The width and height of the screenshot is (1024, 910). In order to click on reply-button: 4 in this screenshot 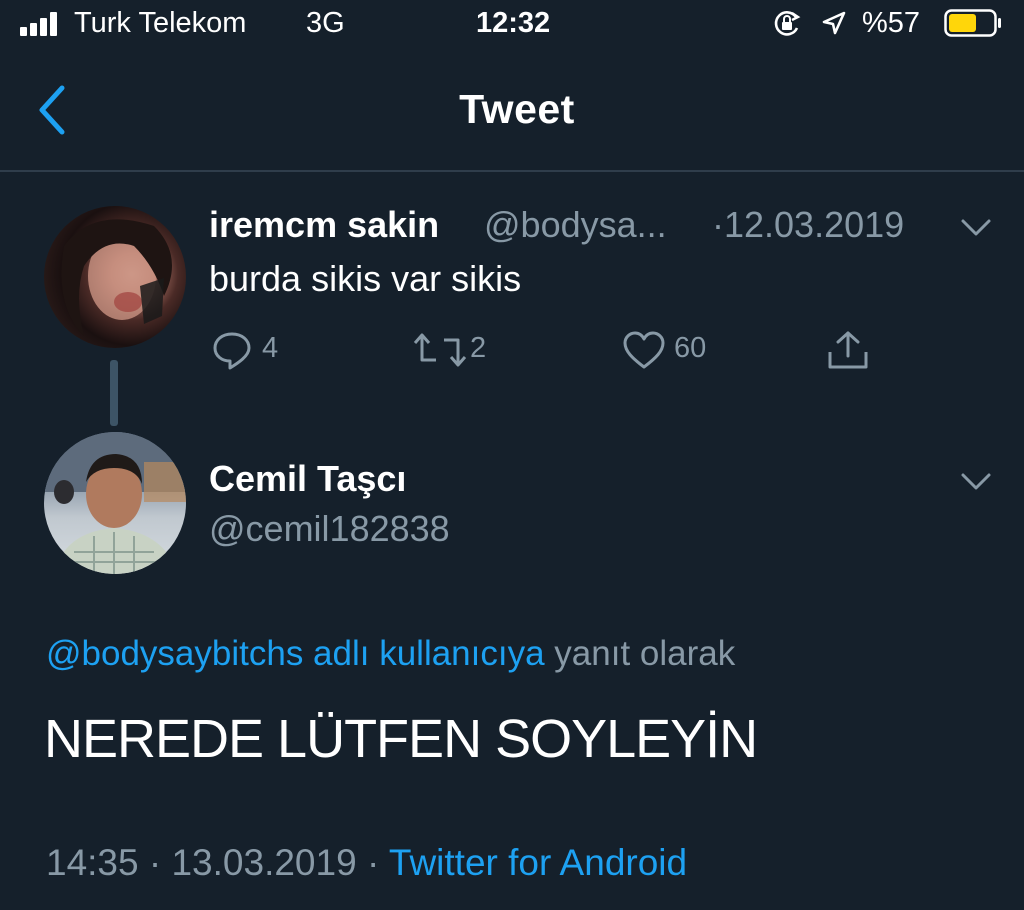, I will do `click(252, 350)`.